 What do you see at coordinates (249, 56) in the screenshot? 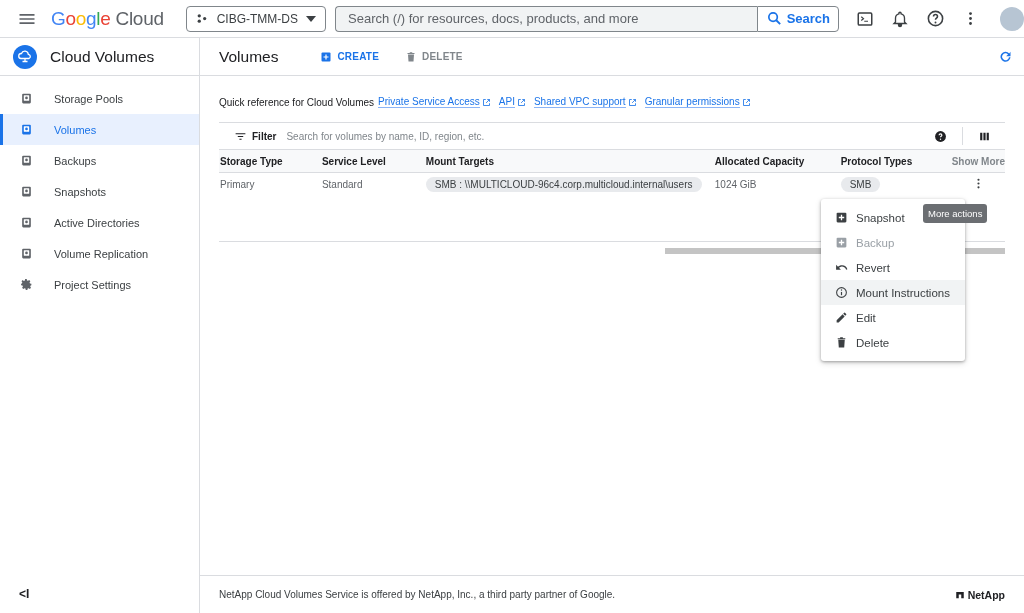
I see `page-title: Volumes` at bounding box center [249, 56].